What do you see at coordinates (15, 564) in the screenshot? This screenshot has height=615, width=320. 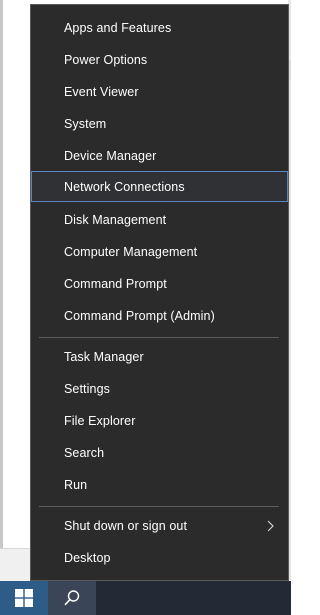 I see `background-status-bar` at bounding box center [15, 564].